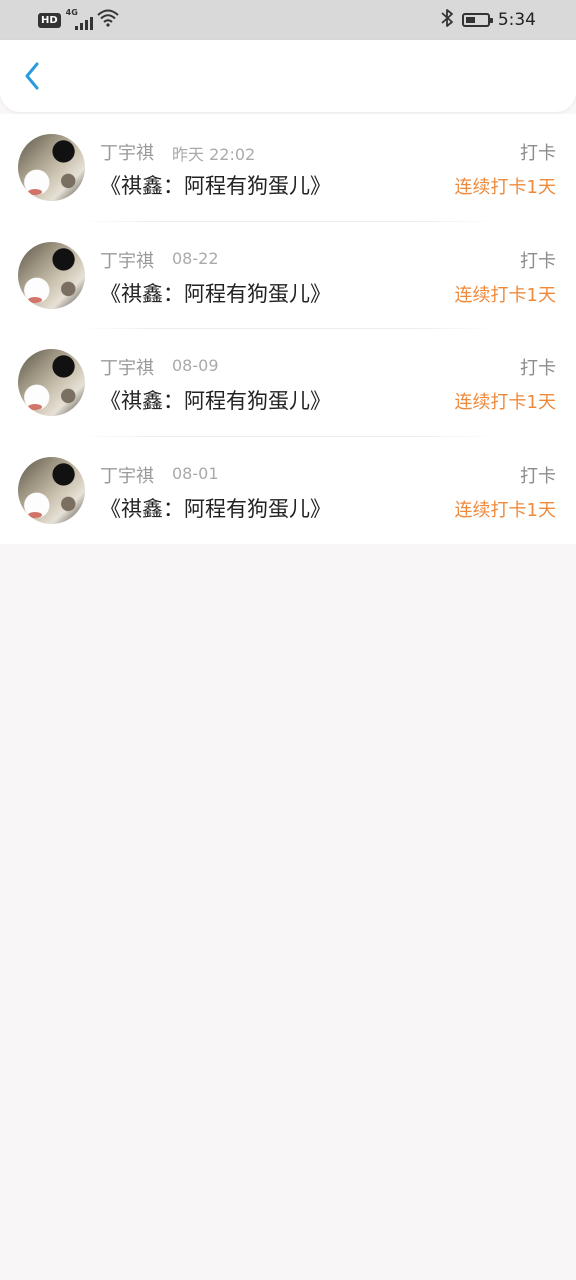 This screenshot has width=576, height=1280. What do you see at coordinates (288, 491) in the screenshot?
I see `list-item: 丁宇祺 08-01 《祺鑫：阿程有狗蛋儿》 打卡 连续打卡1天` at bounding box center [288, 491].